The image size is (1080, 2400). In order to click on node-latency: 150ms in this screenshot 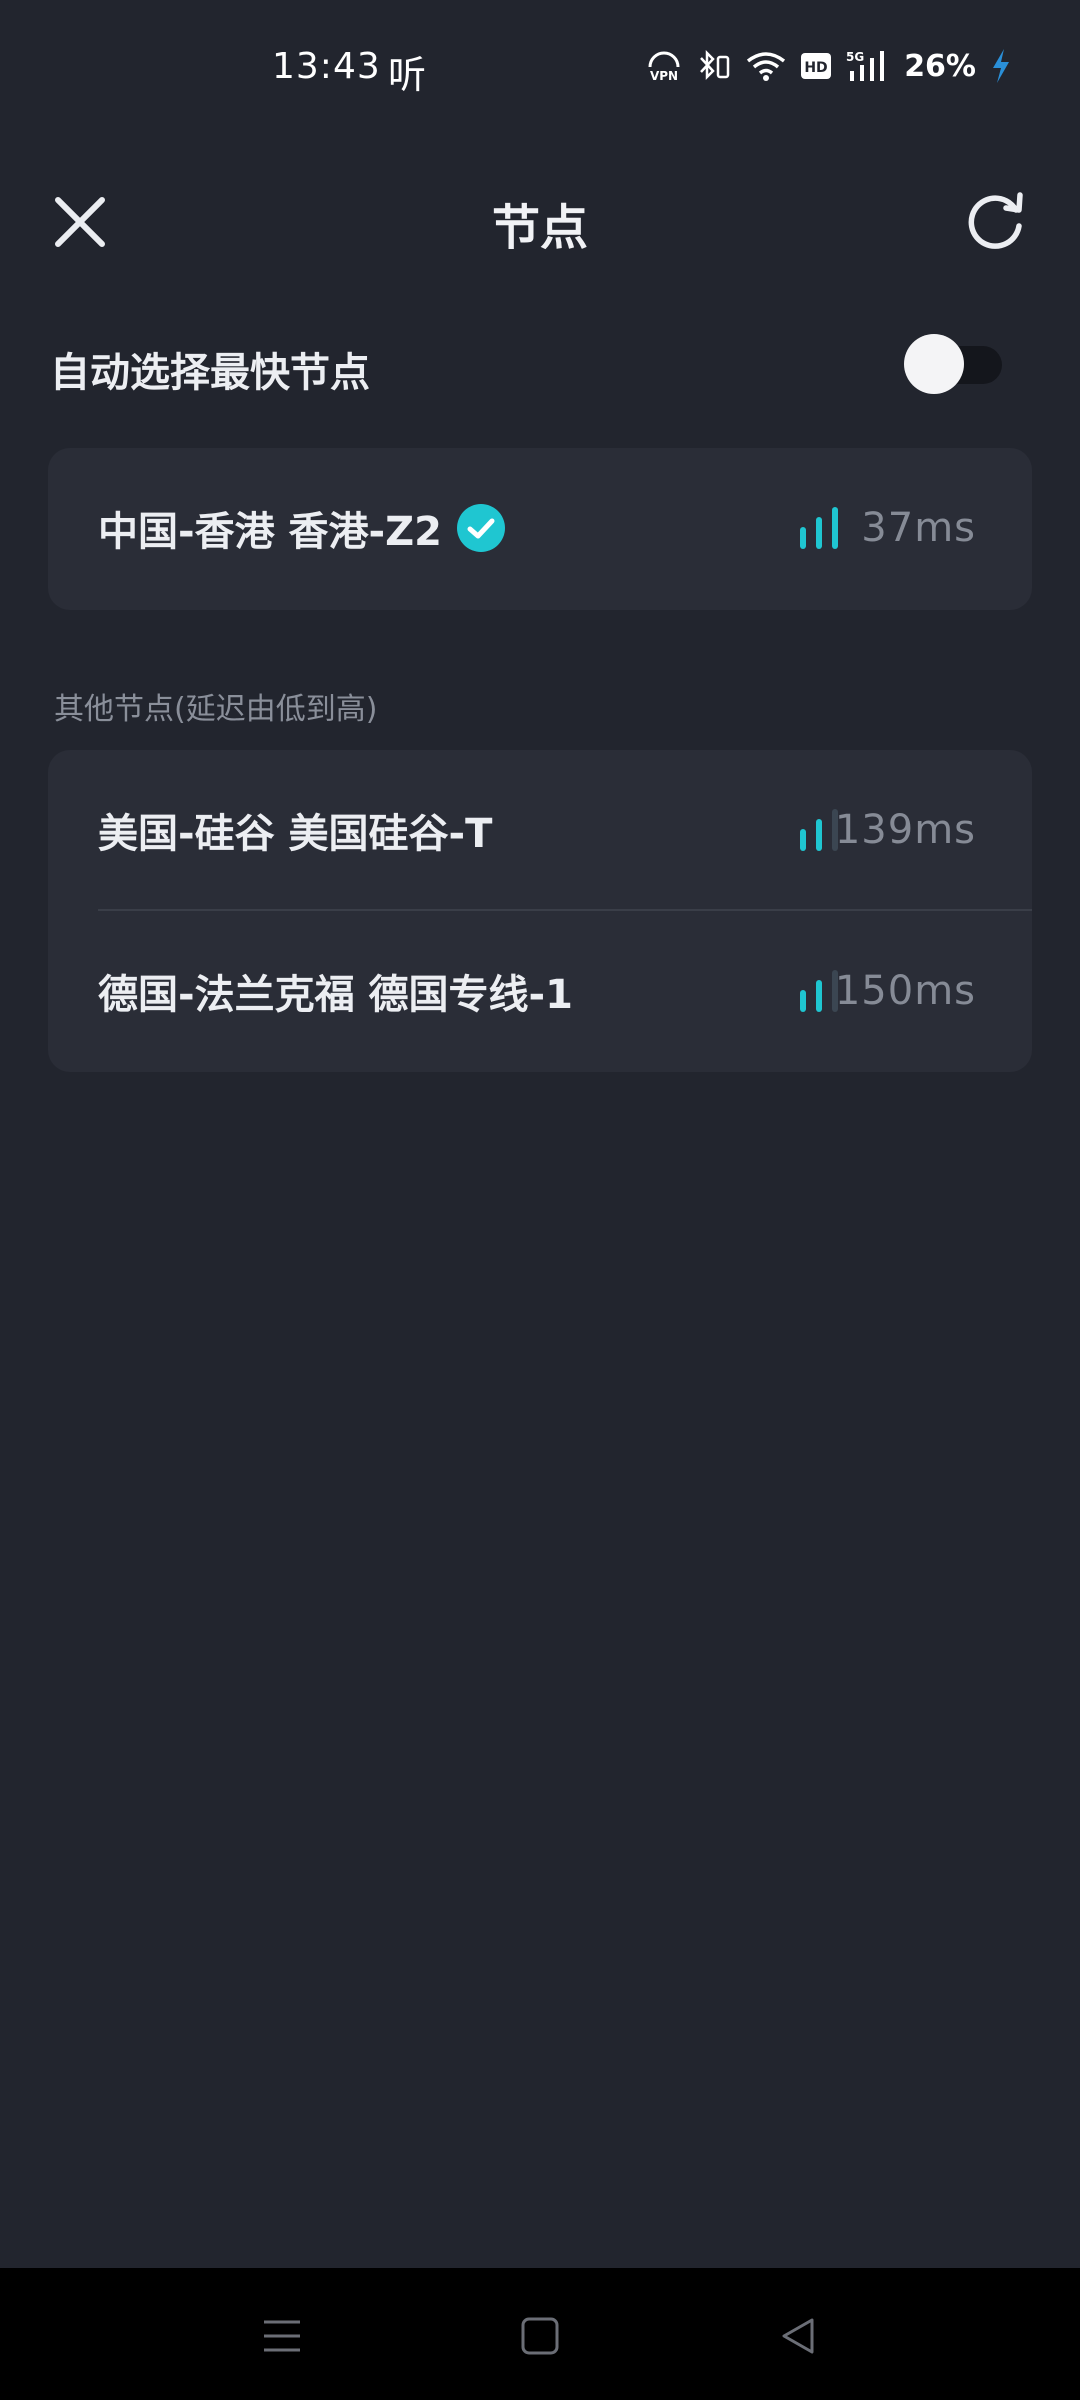, I will do `click(905, 991)`.